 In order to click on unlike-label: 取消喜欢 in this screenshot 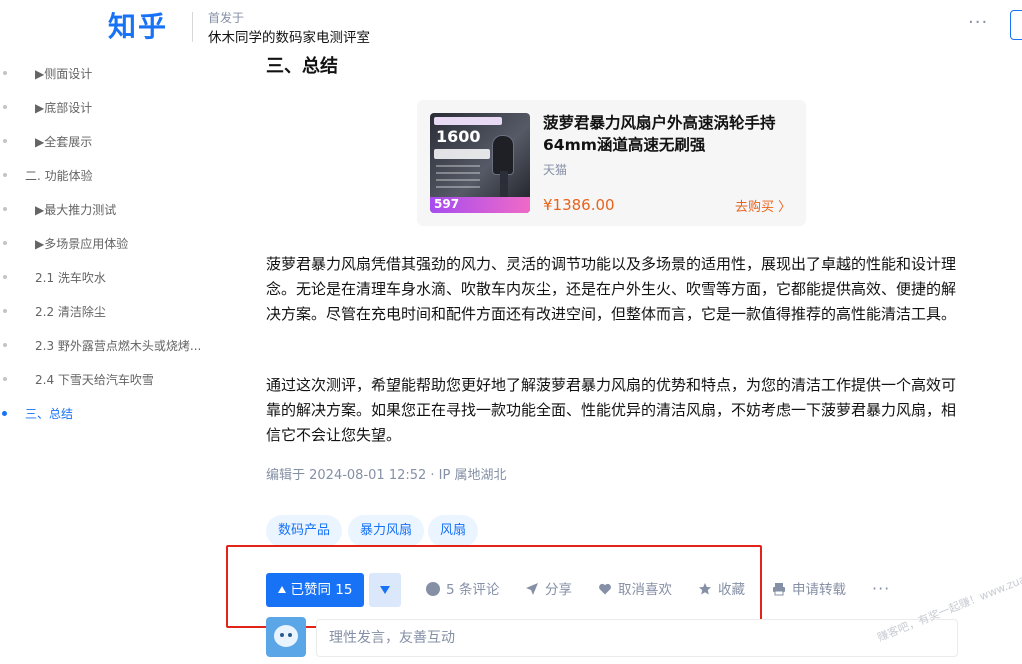, I will do `click(645, 590)`.